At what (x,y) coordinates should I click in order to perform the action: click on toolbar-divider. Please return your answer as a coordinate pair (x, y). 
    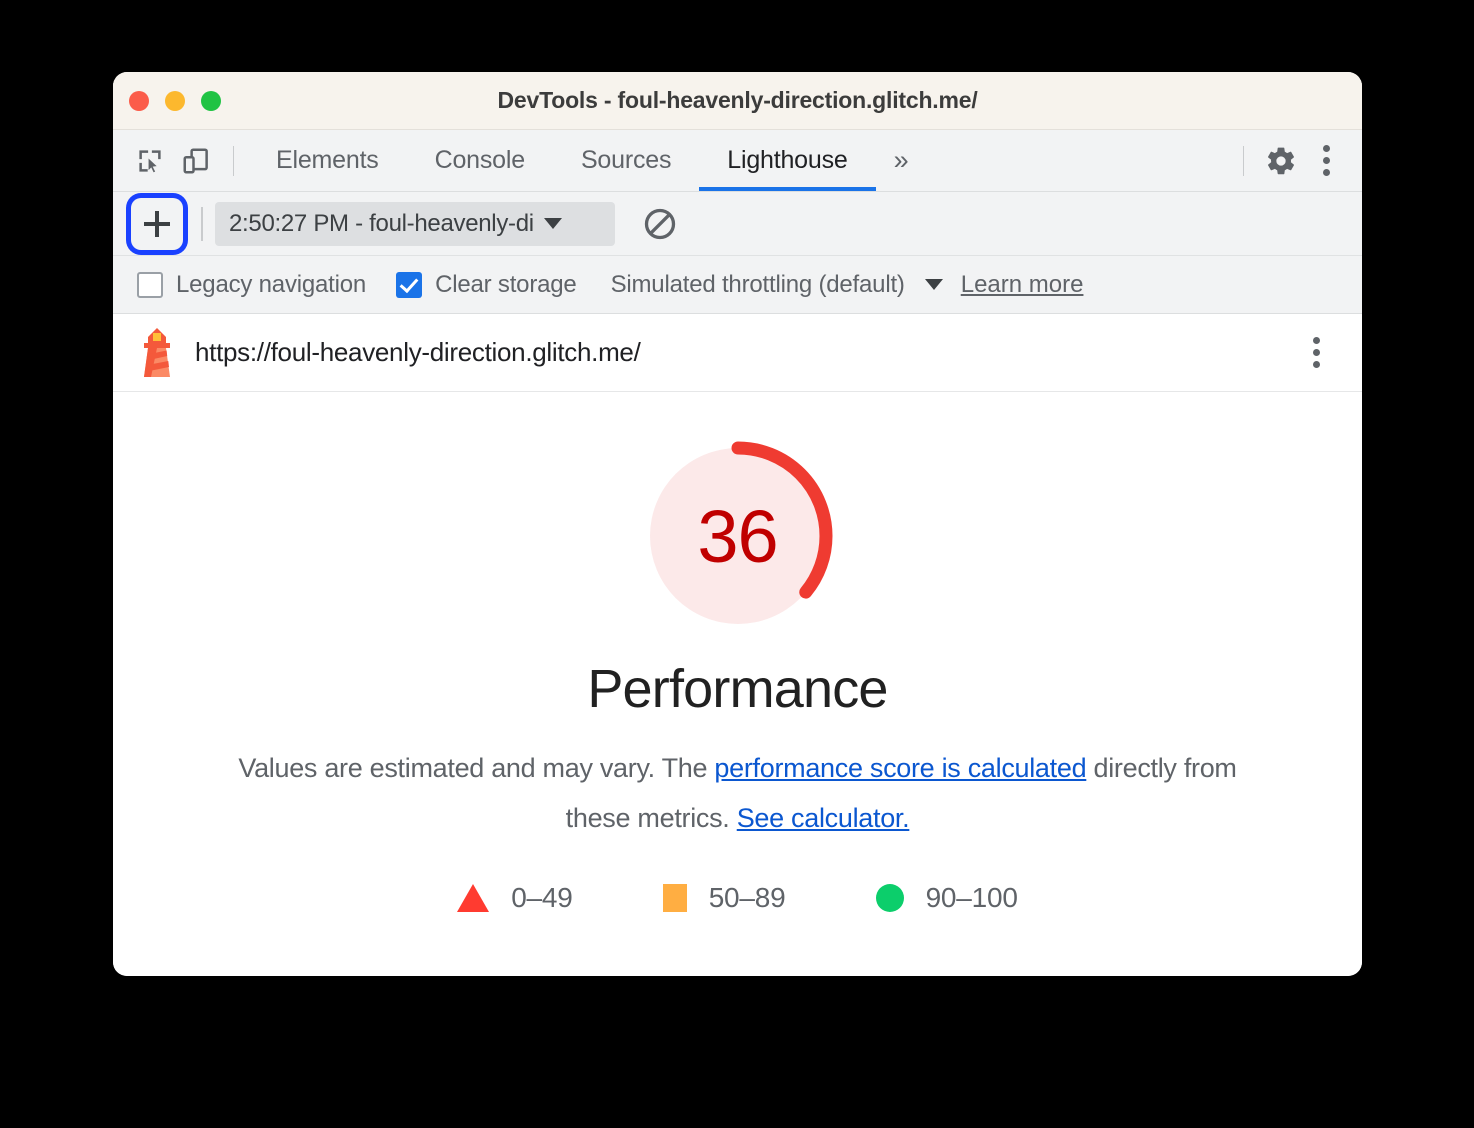
    Looking at the image, I should click on (233, 160).